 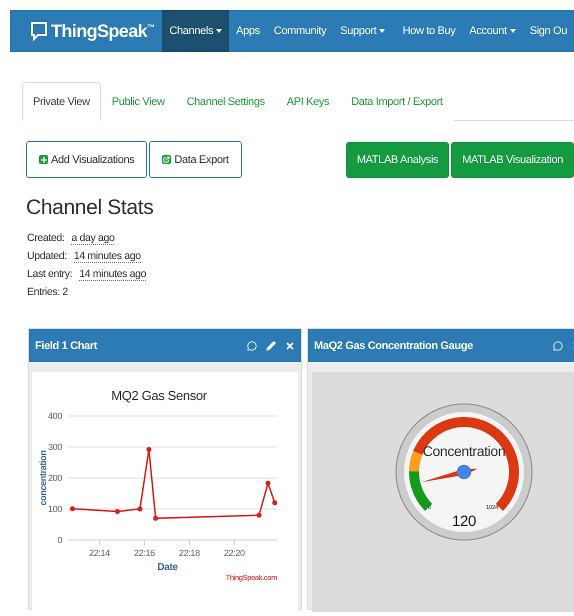 What do you see at coordinates (47, 292) in the screenshot?
I see `stat-label: Entries: 2` at bounding box center [47, 292].